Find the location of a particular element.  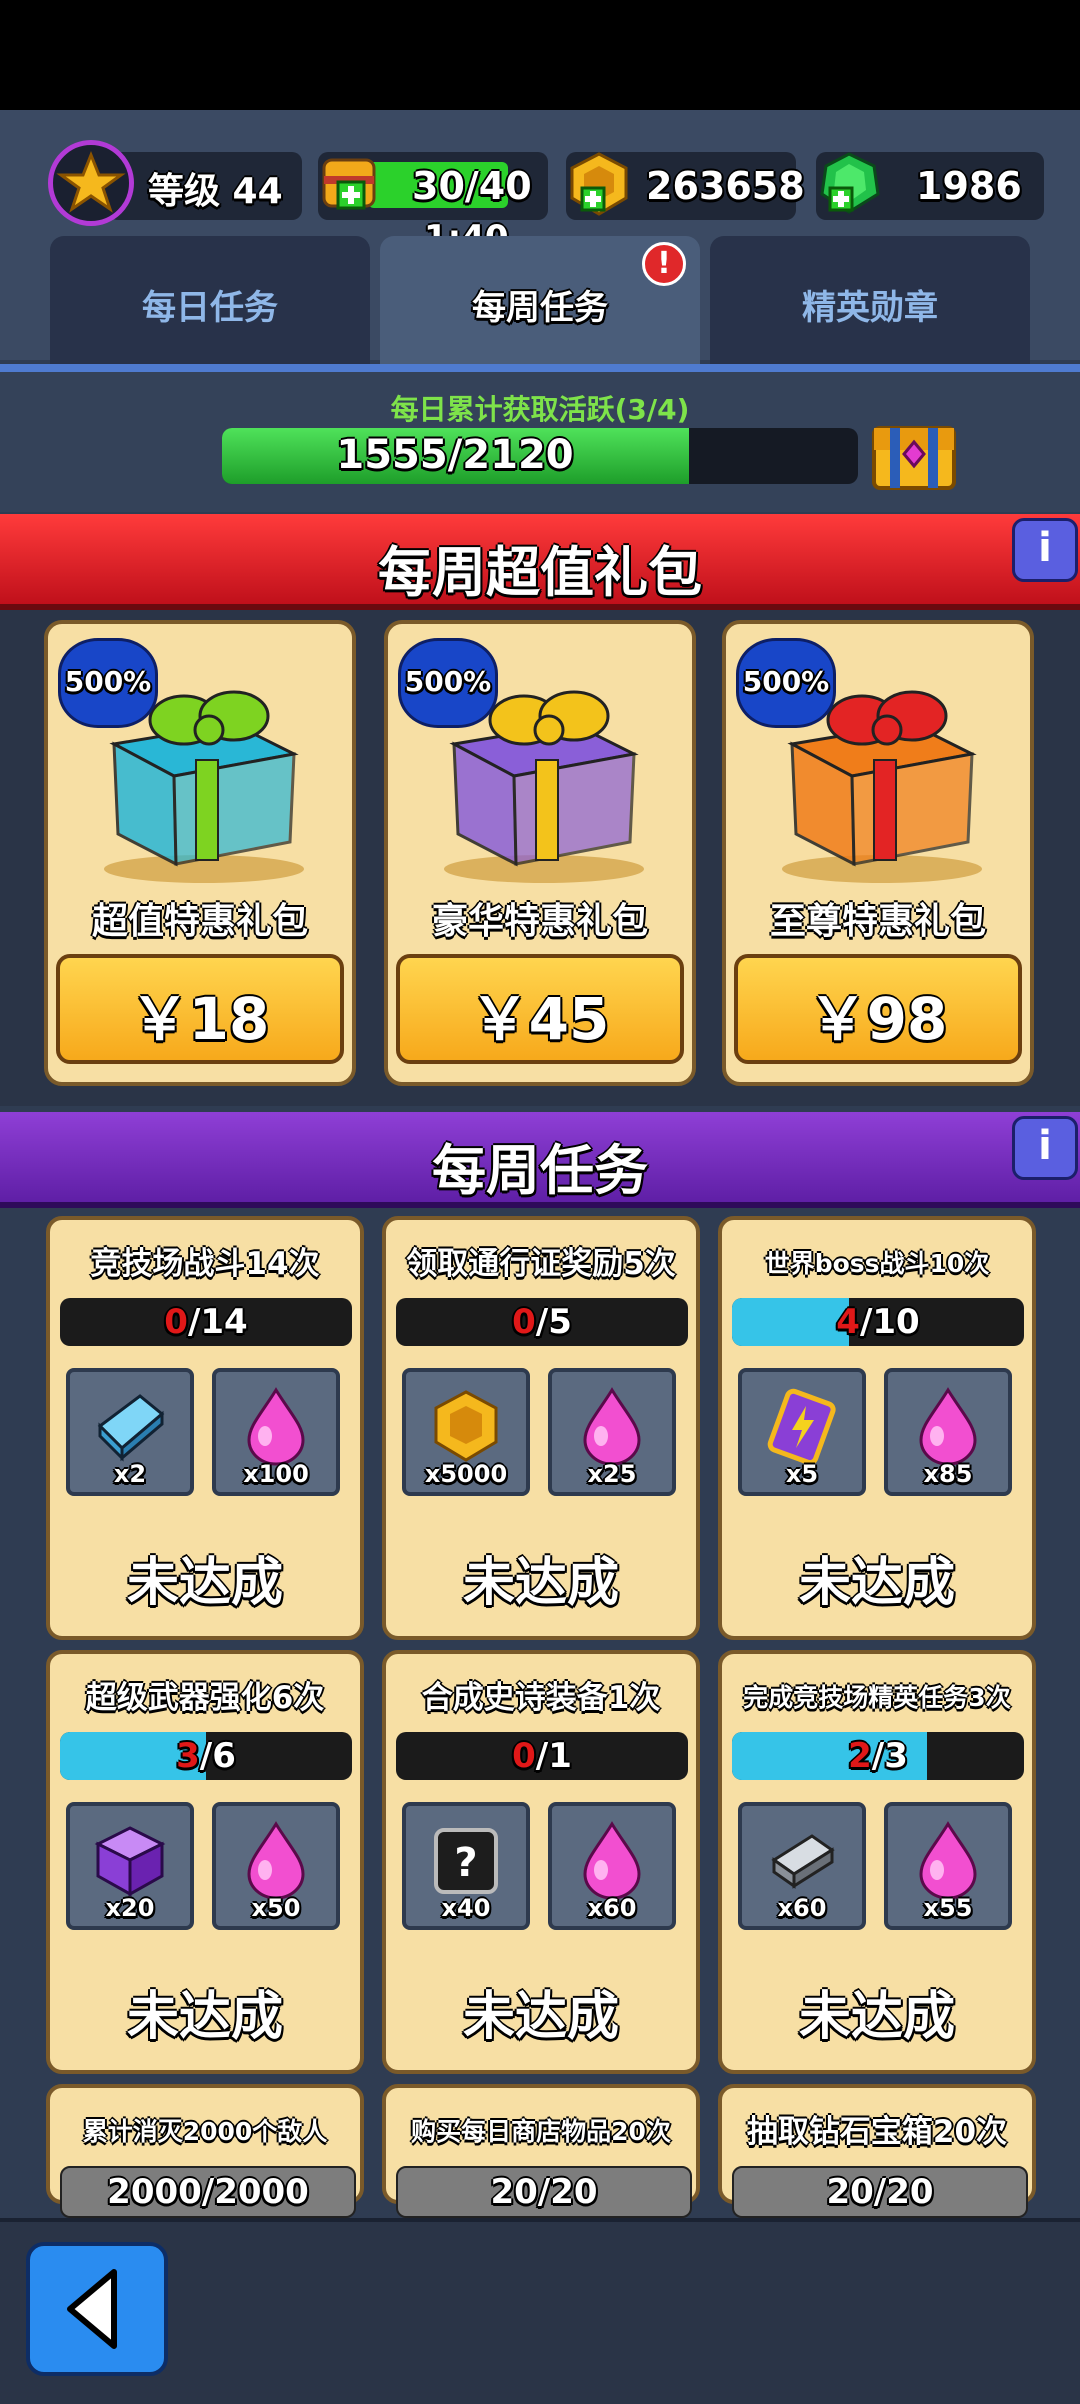

task-progress-current: 2 is located at coordinates (860, 1756).